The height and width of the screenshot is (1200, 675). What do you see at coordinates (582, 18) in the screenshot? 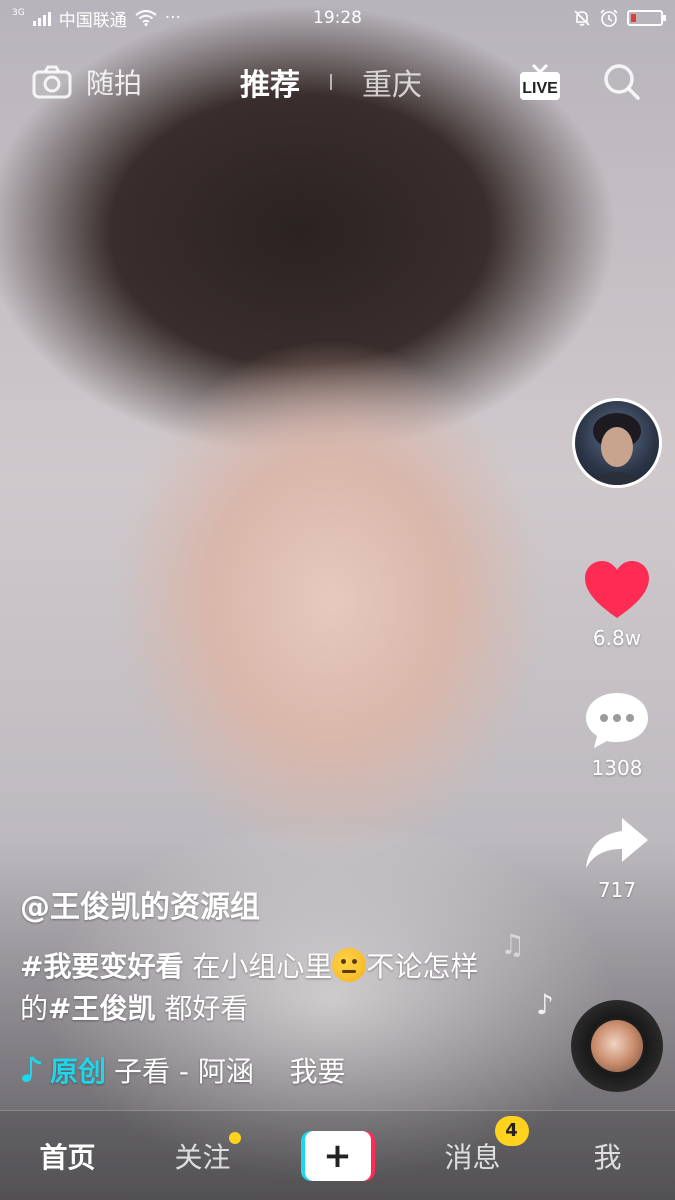
I see `mute-bell-icon` at bounding box center [582, 18].